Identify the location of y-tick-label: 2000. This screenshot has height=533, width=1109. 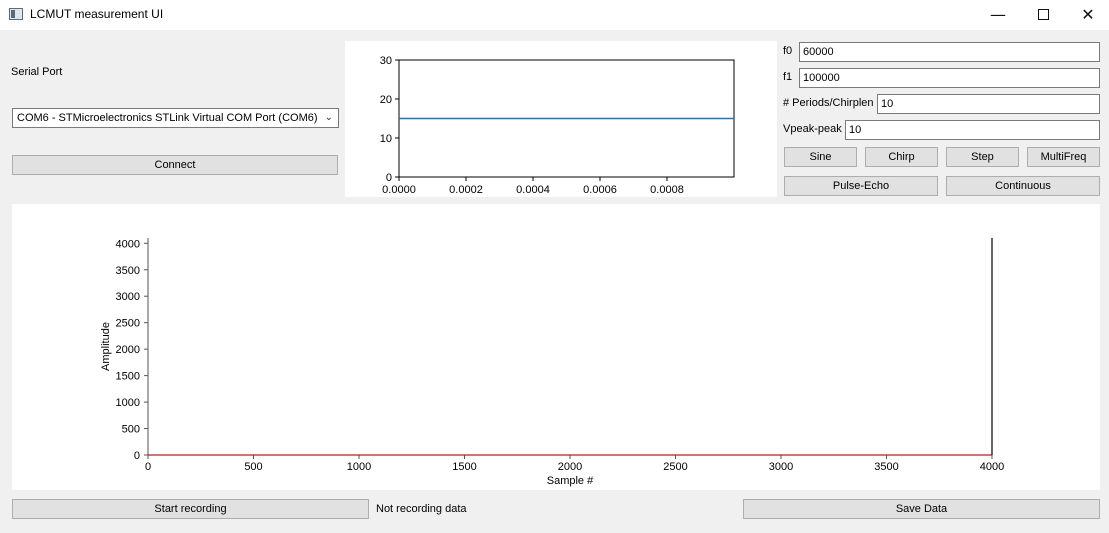
(128, 350).